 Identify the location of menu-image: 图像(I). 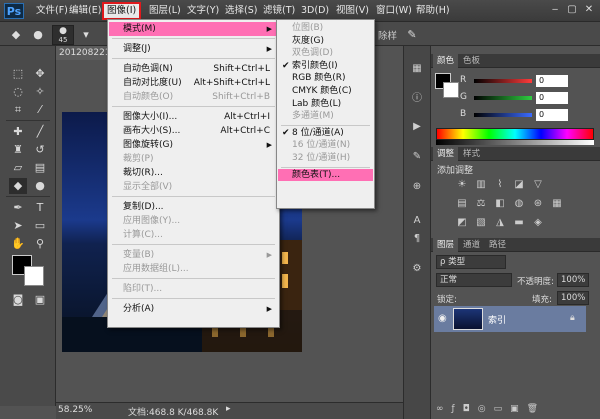
(122, 11).